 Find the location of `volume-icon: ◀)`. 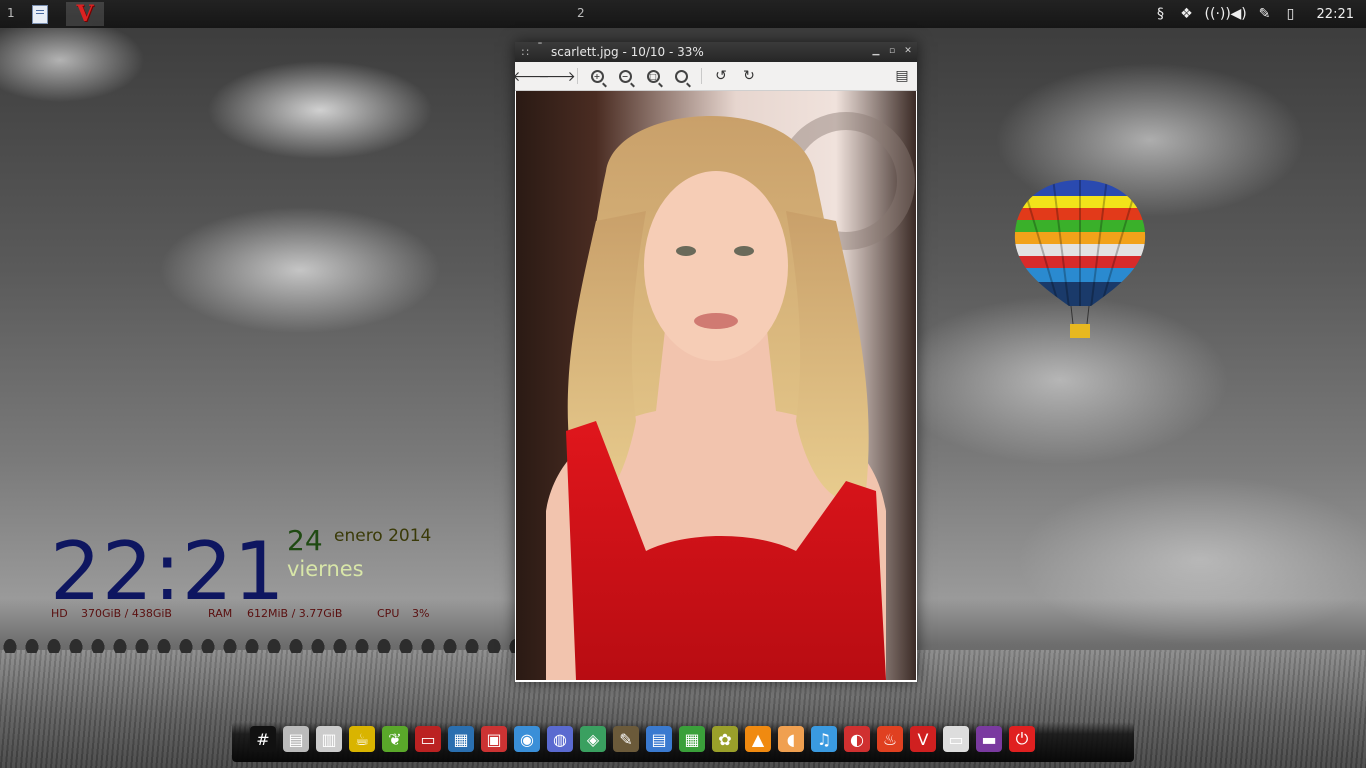

volume-icon: ◀) is located at coordinates (1239, 14).